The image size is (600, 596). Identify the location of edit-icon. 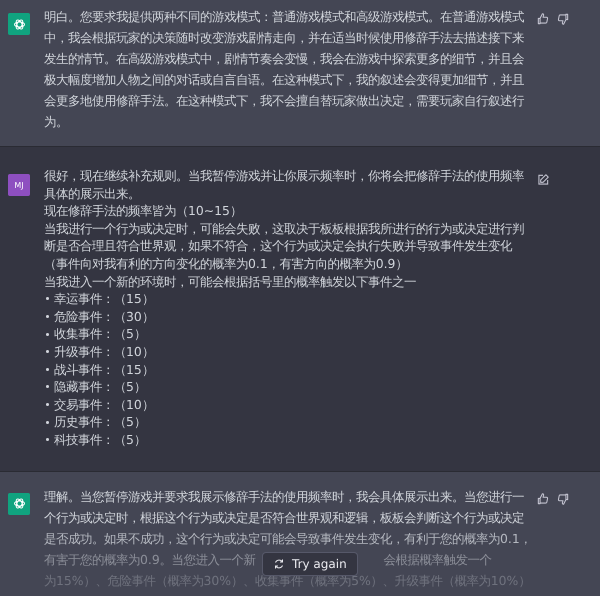
(543, 180).